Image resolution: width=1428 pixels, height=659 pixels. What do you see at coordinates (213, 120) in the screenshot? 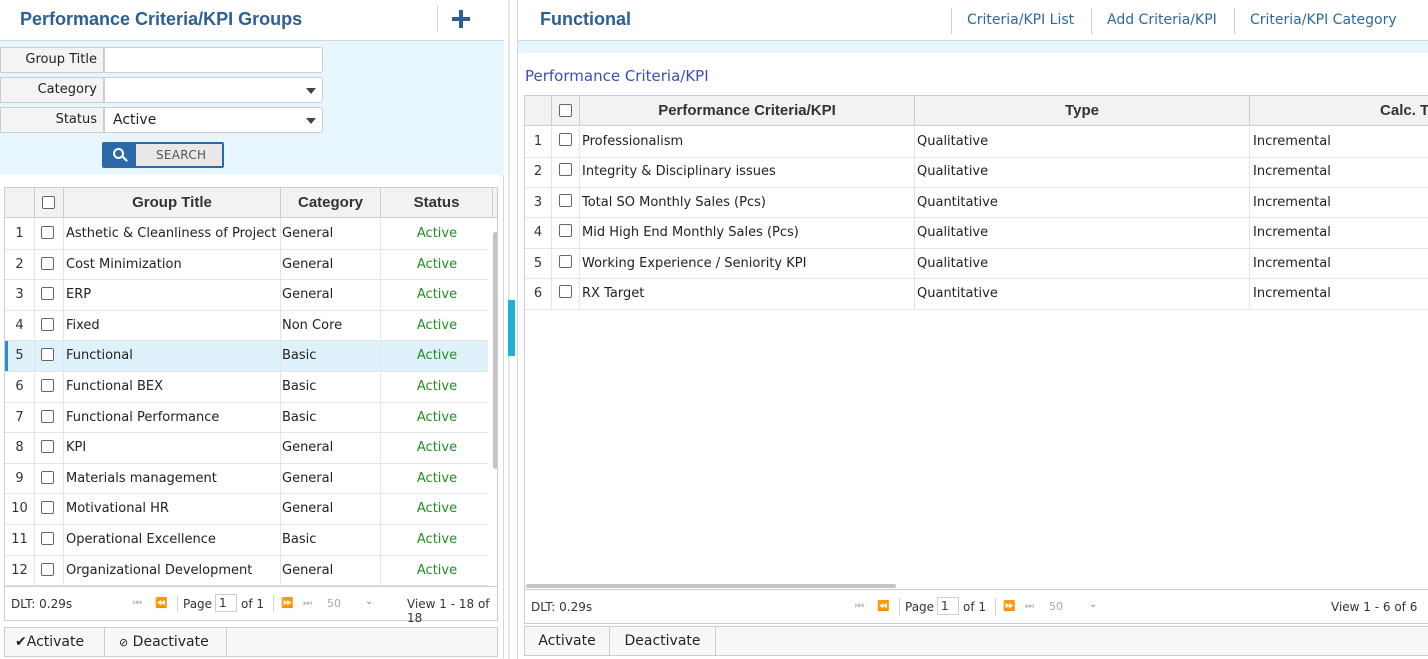
I see `status-select: Active` at bounding box center [213, 120].